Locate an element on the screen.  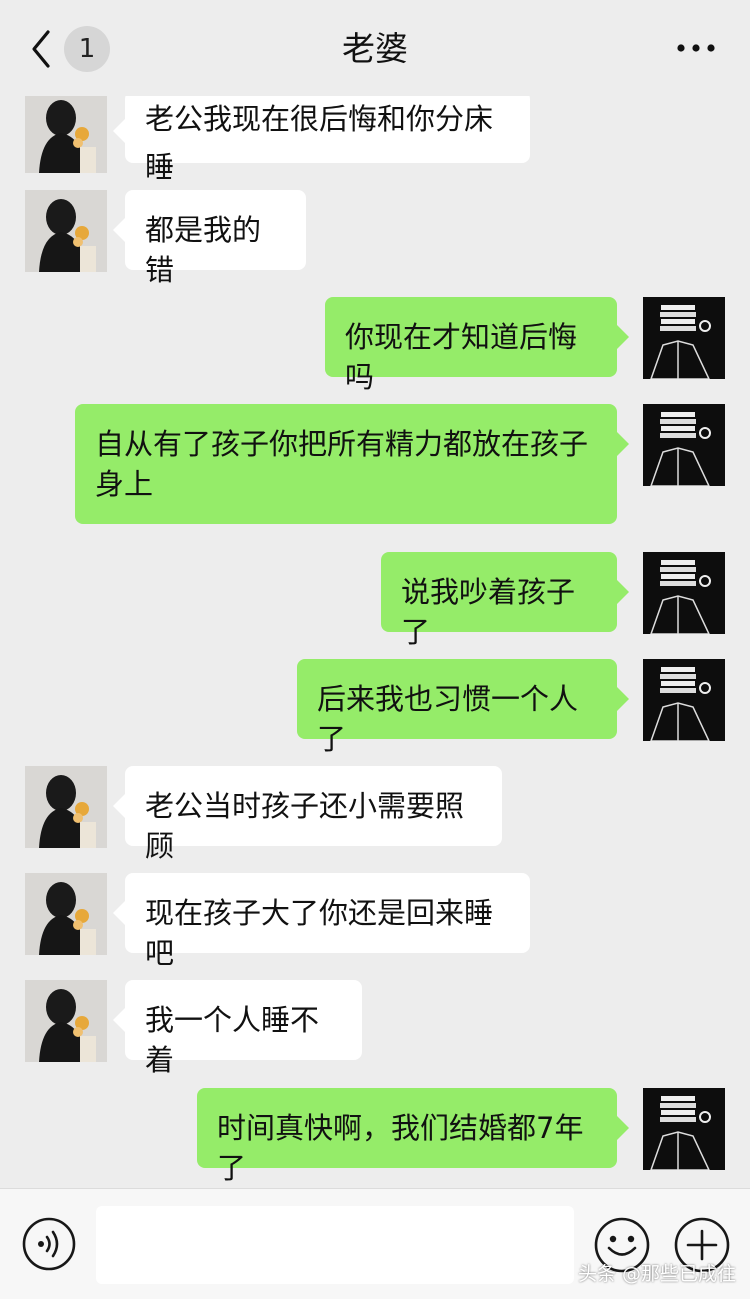
message-bubble: 后来我也习惯一个人了 is located at coordinates (463, 707).